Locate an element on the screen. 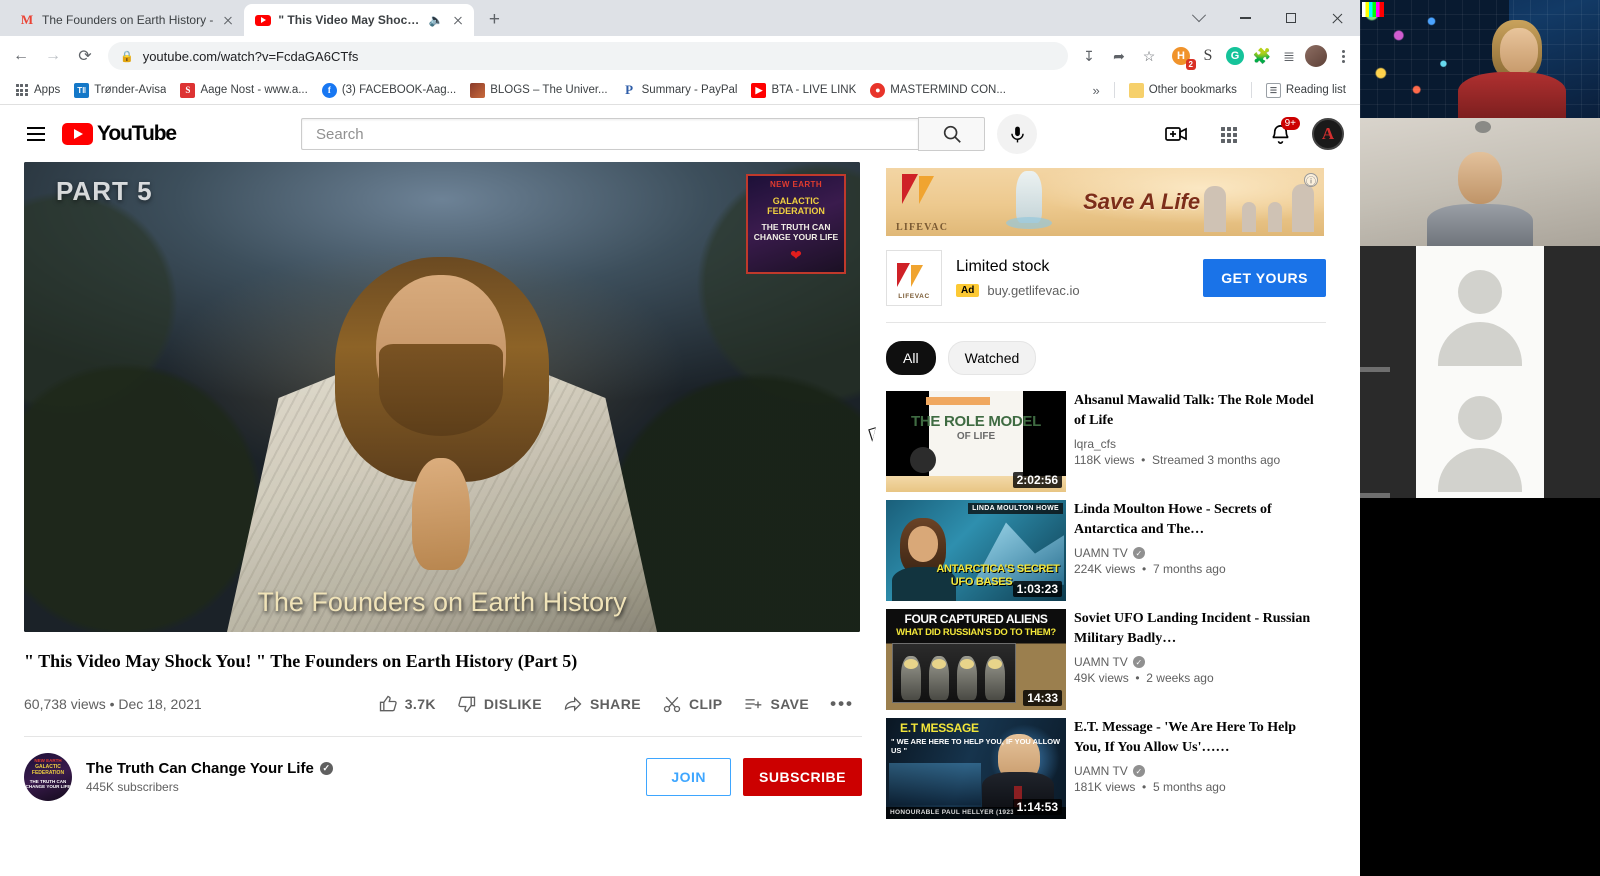 The width and height of the screenshot is (1600, 876). create-video-icon is located at coordinates (1176, 134).